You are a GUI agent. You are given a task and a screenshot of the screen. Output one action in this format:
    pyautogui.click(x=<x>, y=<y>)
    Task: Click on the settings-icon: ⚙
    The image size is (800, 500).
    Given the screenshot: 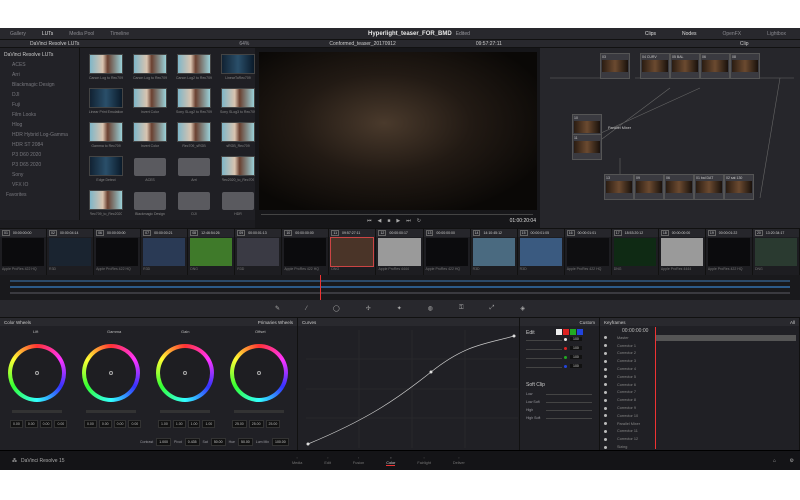 What is the action you would take?
    pyautogui.click(x=792, y=461)
    